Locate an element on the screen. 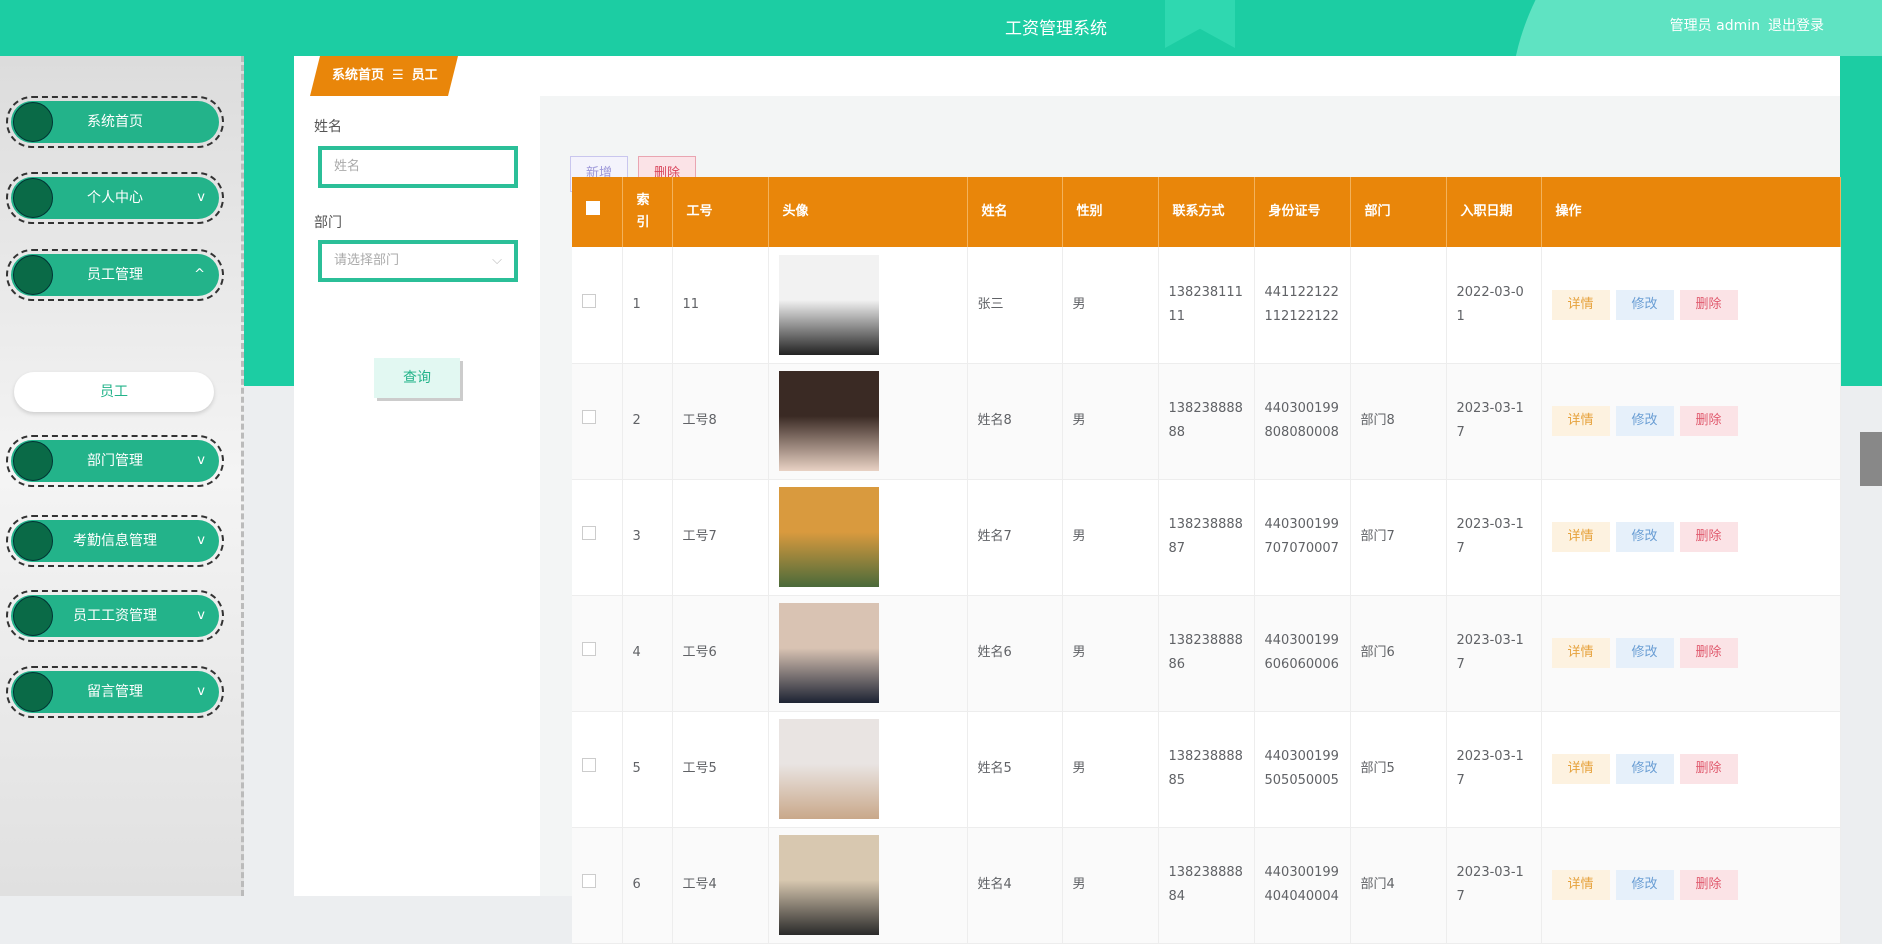  breadcrumb-current: 员工 is located at coordinates (424, 75).